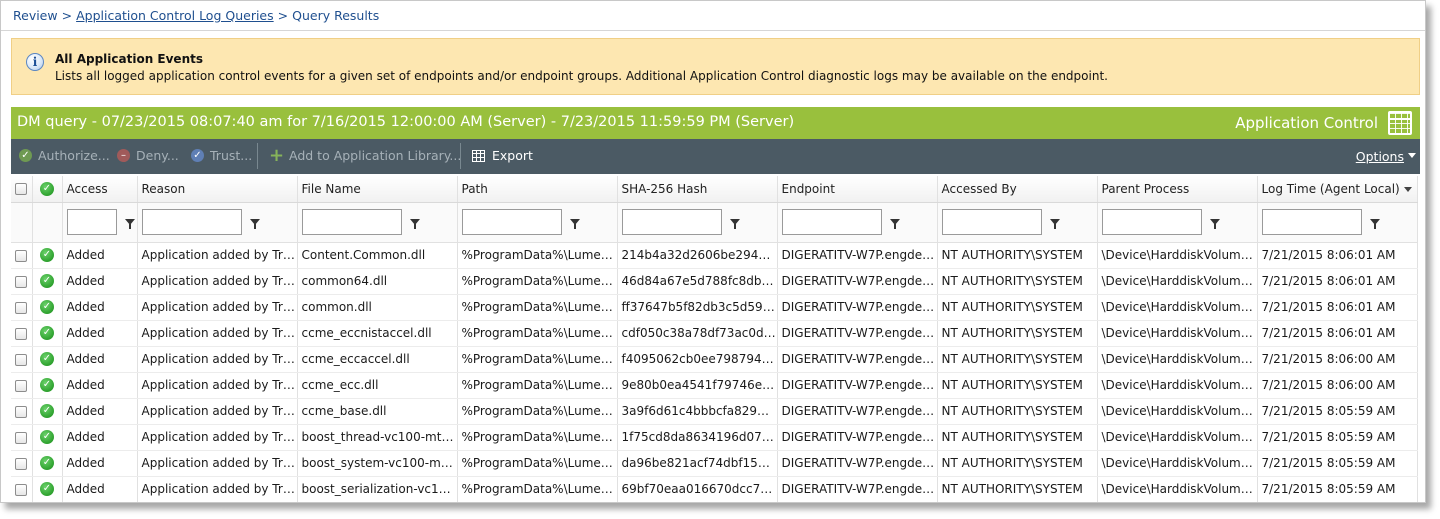  Describe the element at coordinates (100, 189) in the screenshot. I see `column-header-access: Access` at that location.